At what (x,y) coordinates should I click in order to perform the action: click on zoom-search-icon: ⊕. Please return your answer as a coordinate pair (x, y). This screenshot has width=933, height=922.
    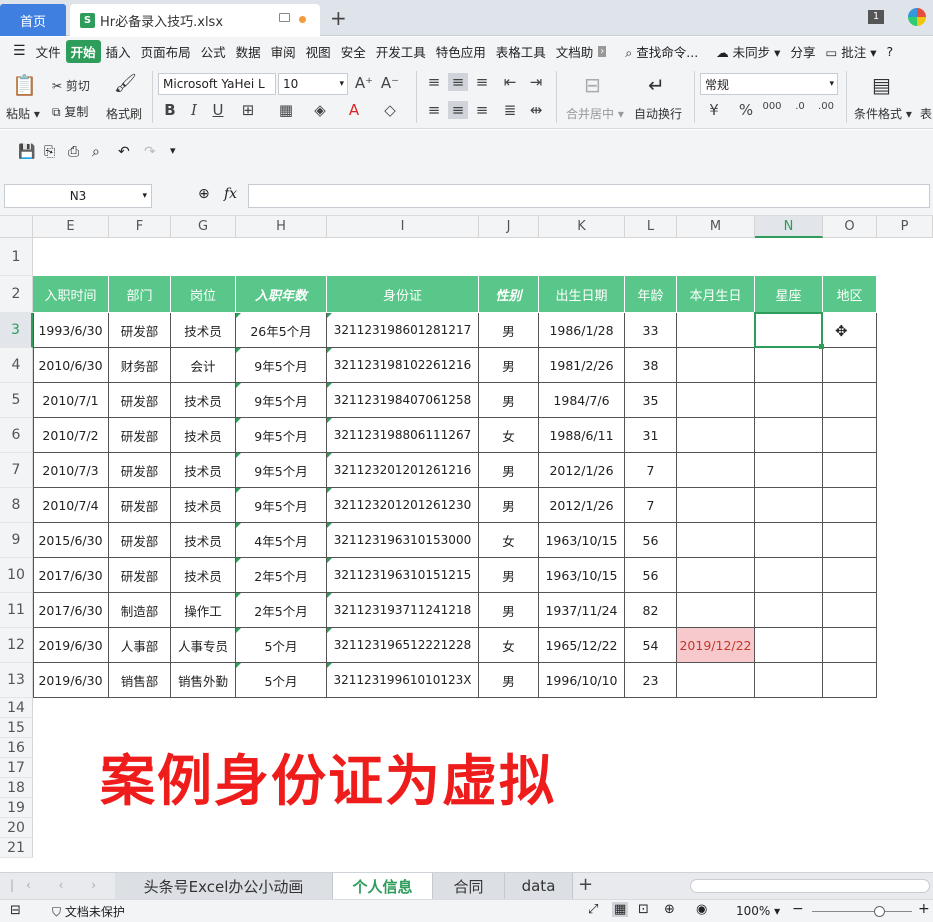
    Looking at the image, I should click on (204, 194).